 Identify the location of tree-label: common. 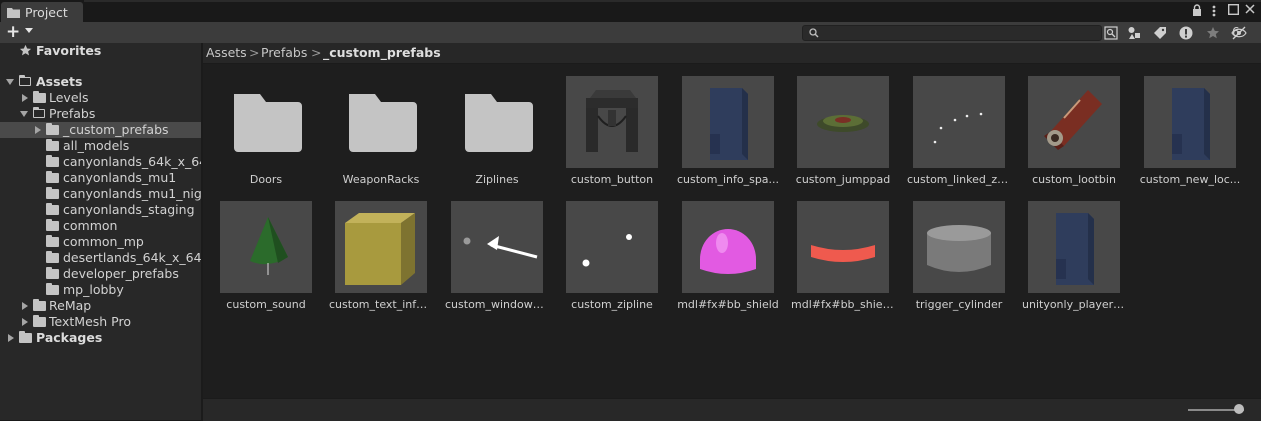
(90, 225).